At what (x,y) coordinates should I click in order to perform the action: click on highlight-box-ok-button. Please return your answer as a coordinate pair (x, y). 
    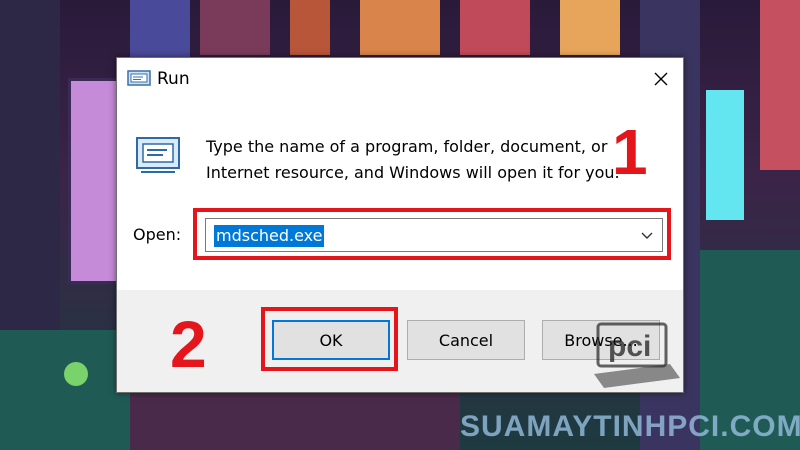
    Looking at the image, I should click on (329, 339).